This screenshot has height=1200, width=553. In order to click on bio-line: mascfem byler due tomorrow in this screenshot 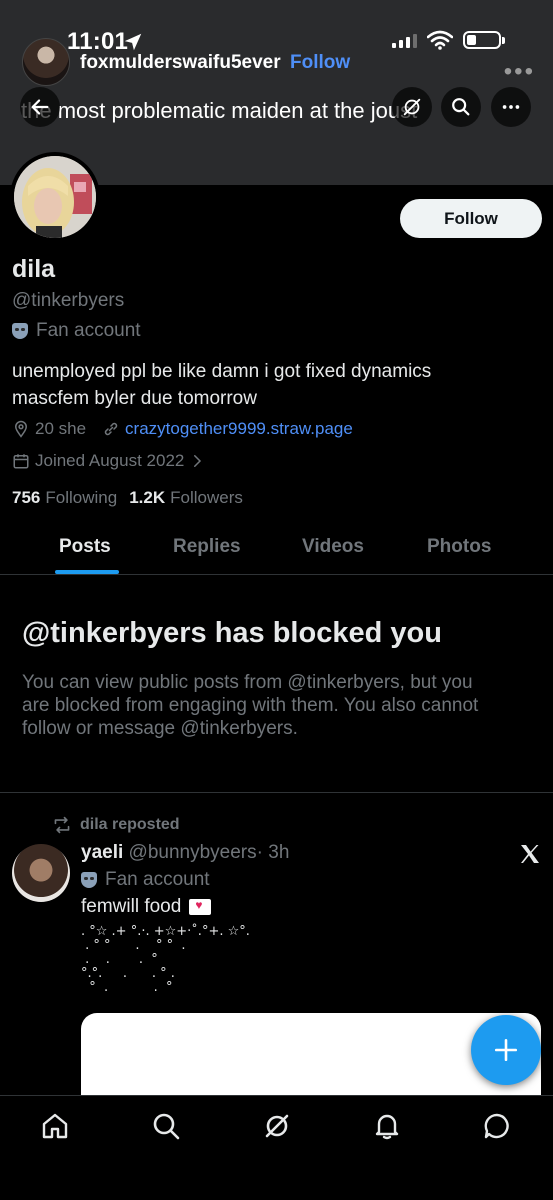, I will do `click(134, 398)`.